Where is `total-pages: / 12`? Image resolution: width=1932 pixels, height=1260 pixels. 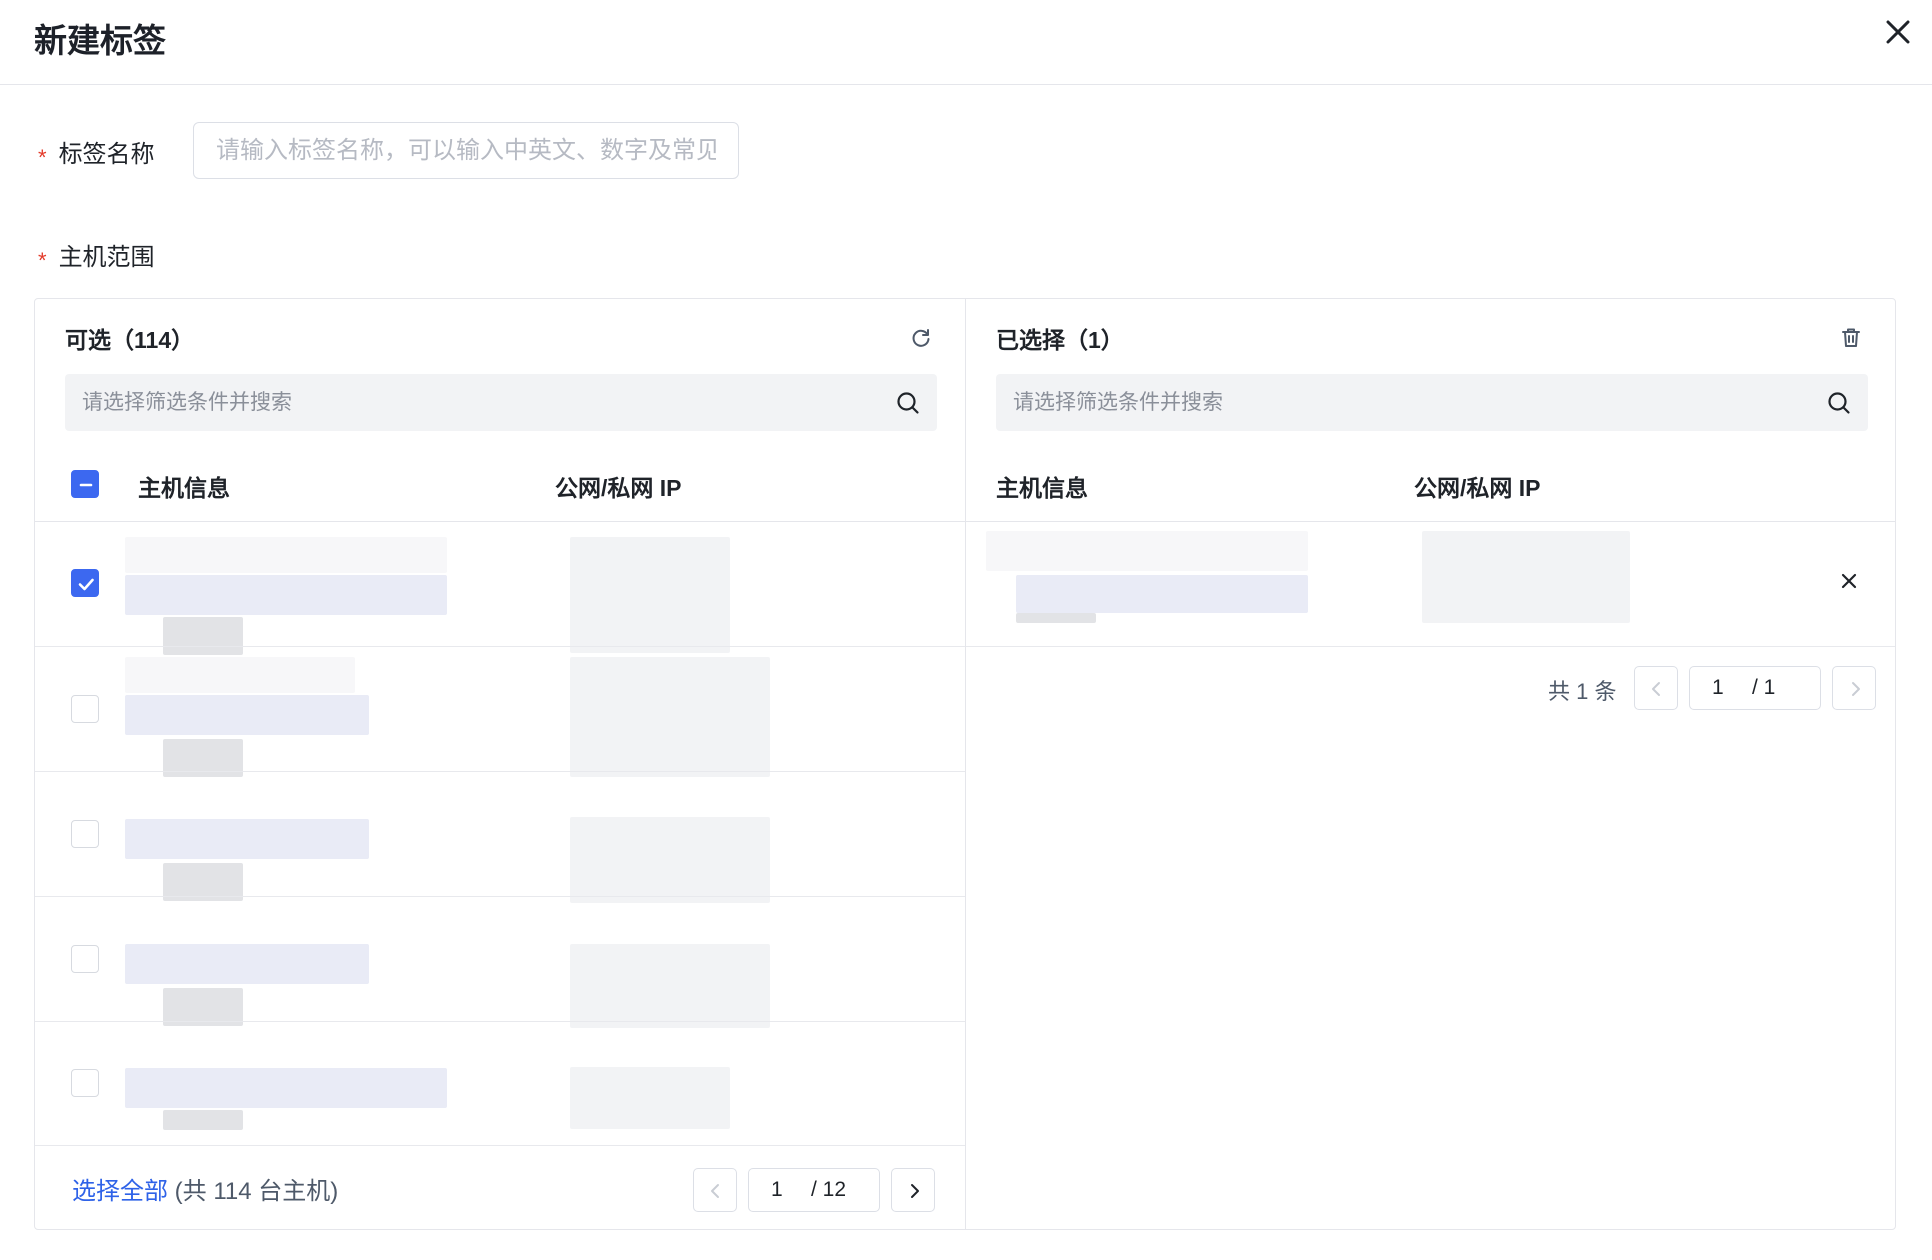 total-pages: / 12 is located at coordinates (829, 1189).